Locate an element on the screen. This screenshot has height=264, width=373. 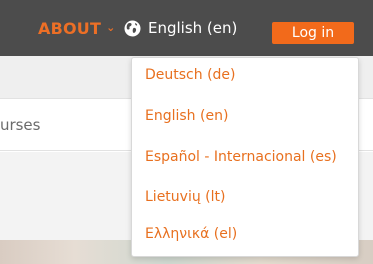
login-button: Log in is located at coordinates (313, 33).